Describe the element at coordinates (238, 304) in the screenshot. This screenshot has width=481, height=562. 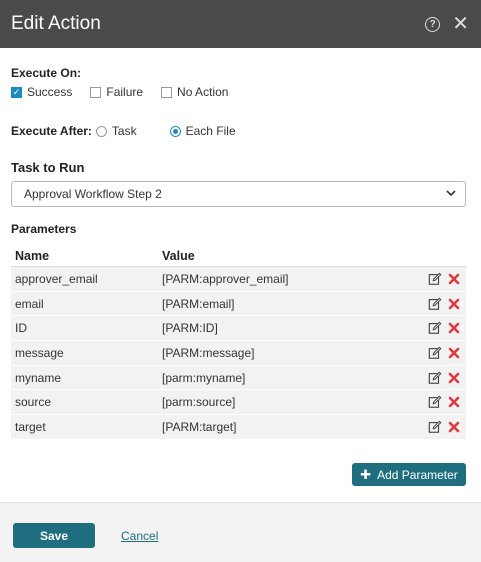
I see `table-row: email [PARM:email]` at that location.